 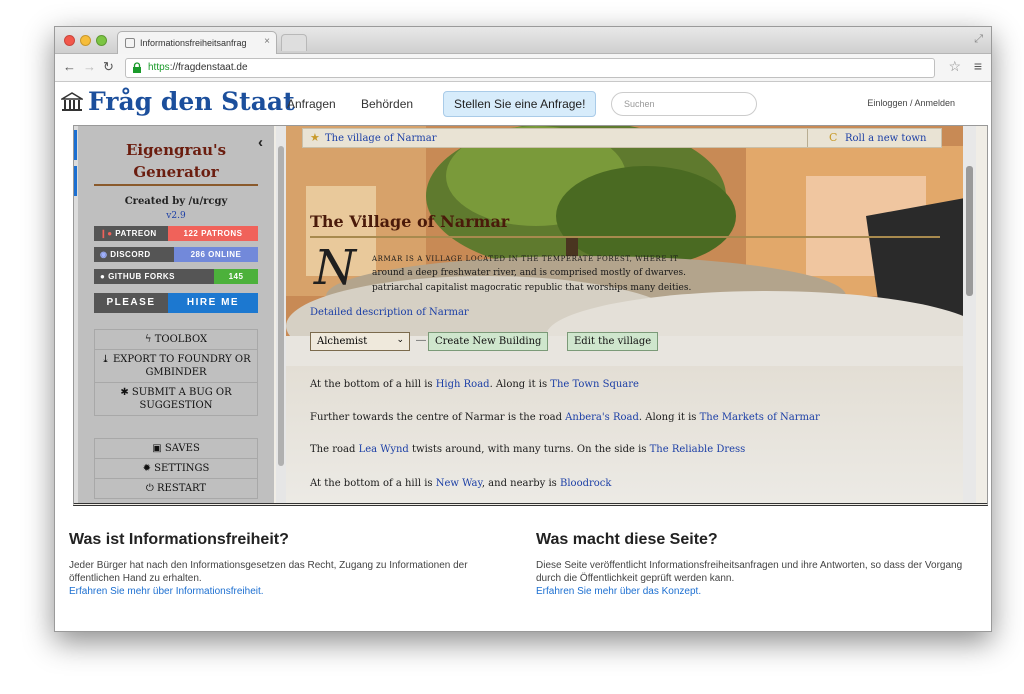 What do you see at coordinates (130, 254) in the screenshot?
I see `discord-label: DISCORD` at bounding box center [130, 254].